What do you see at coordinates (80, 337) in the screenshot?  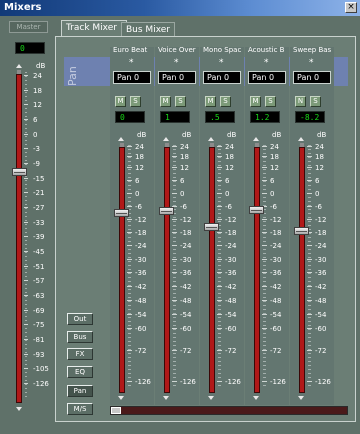 I see `view-button-bus: Bus` at bounding box center [80, 337].